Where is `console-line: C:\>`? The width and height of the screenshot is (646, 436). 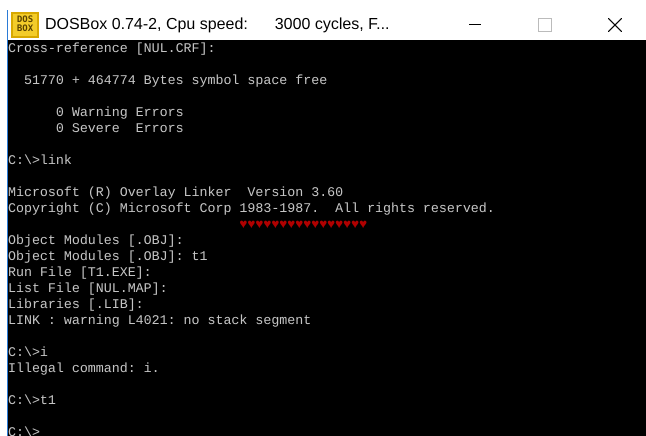
console-line: C:\> is located at coordinates (24, 430).